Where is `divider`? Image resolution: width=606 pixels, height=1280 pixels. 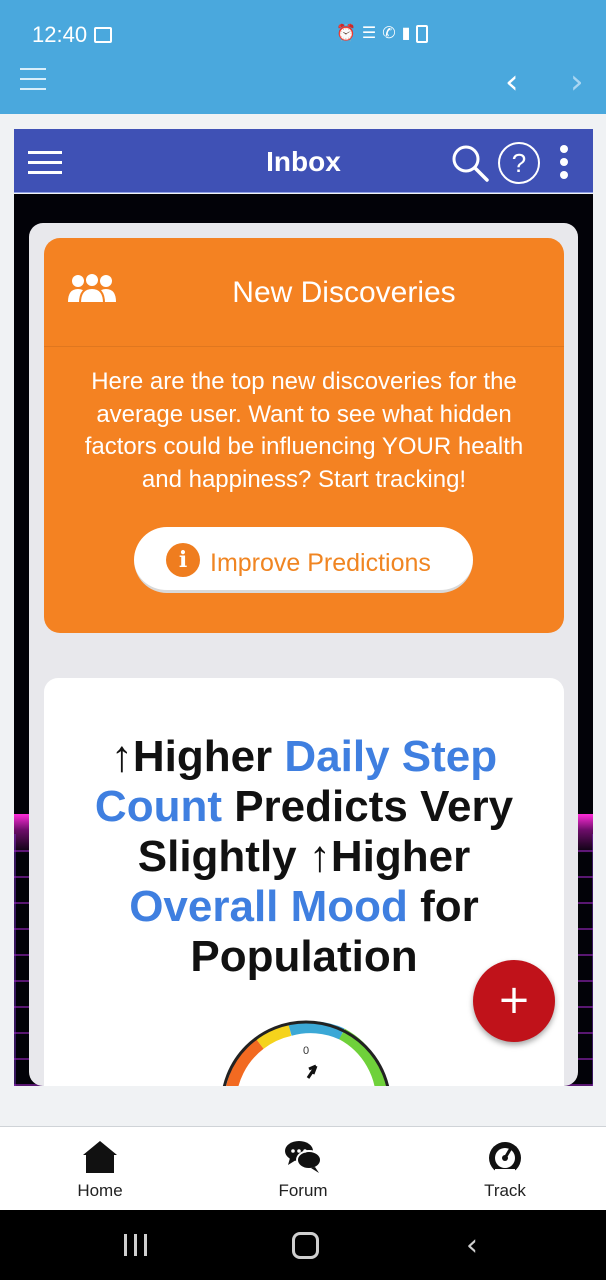 divider is located at coordinates (304, 346).